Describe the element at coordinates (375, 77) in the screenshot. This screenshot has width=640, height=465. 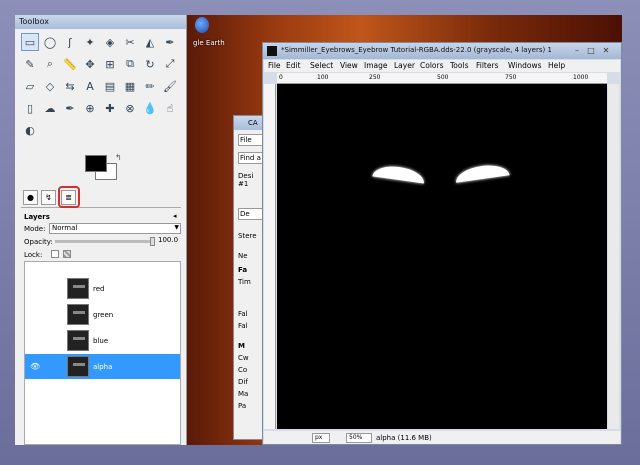
I see `ruler-mark: 250` at that location.